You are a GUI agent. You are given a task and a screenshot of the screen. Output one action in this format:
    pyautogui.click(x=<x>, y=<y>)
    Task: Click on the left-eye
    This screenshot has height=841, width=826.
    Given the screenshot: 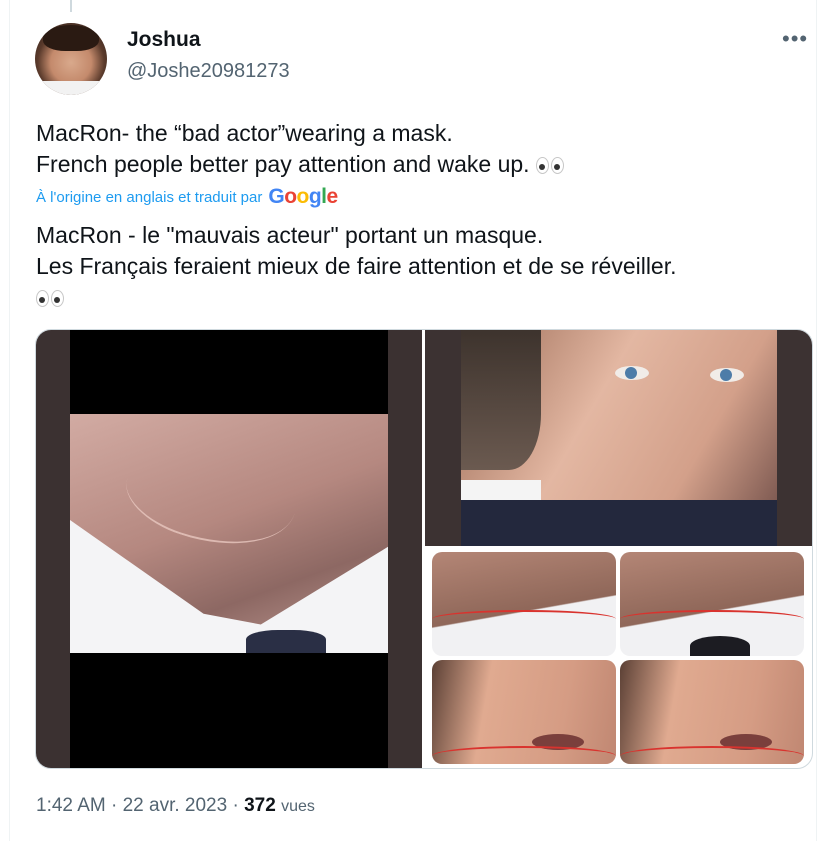 What is the action you would take?
    pyautogui.click(x=632, y=373)
    